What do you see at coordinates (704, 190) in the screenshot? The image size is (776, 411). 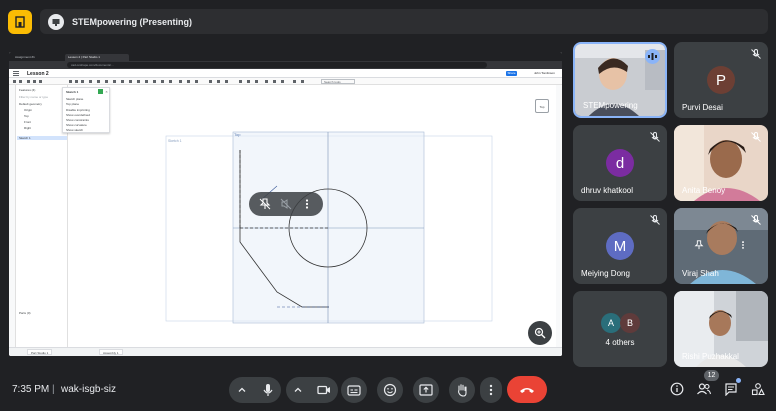 I see `participant-name: Anita Benoy` at bounding box center [704, 190].